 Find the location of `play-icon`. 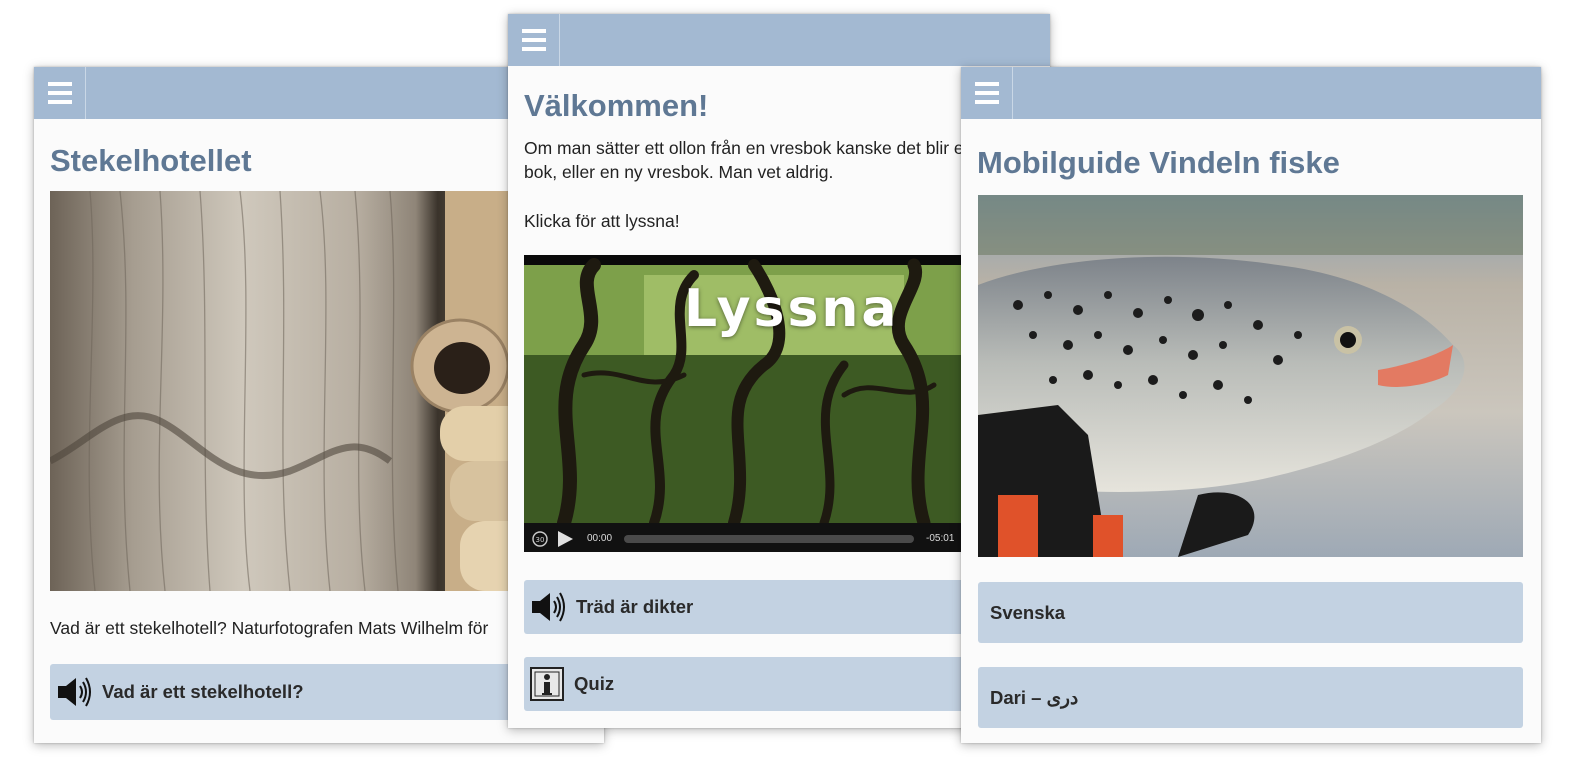

play-icon is located at coordinates (565, 539).